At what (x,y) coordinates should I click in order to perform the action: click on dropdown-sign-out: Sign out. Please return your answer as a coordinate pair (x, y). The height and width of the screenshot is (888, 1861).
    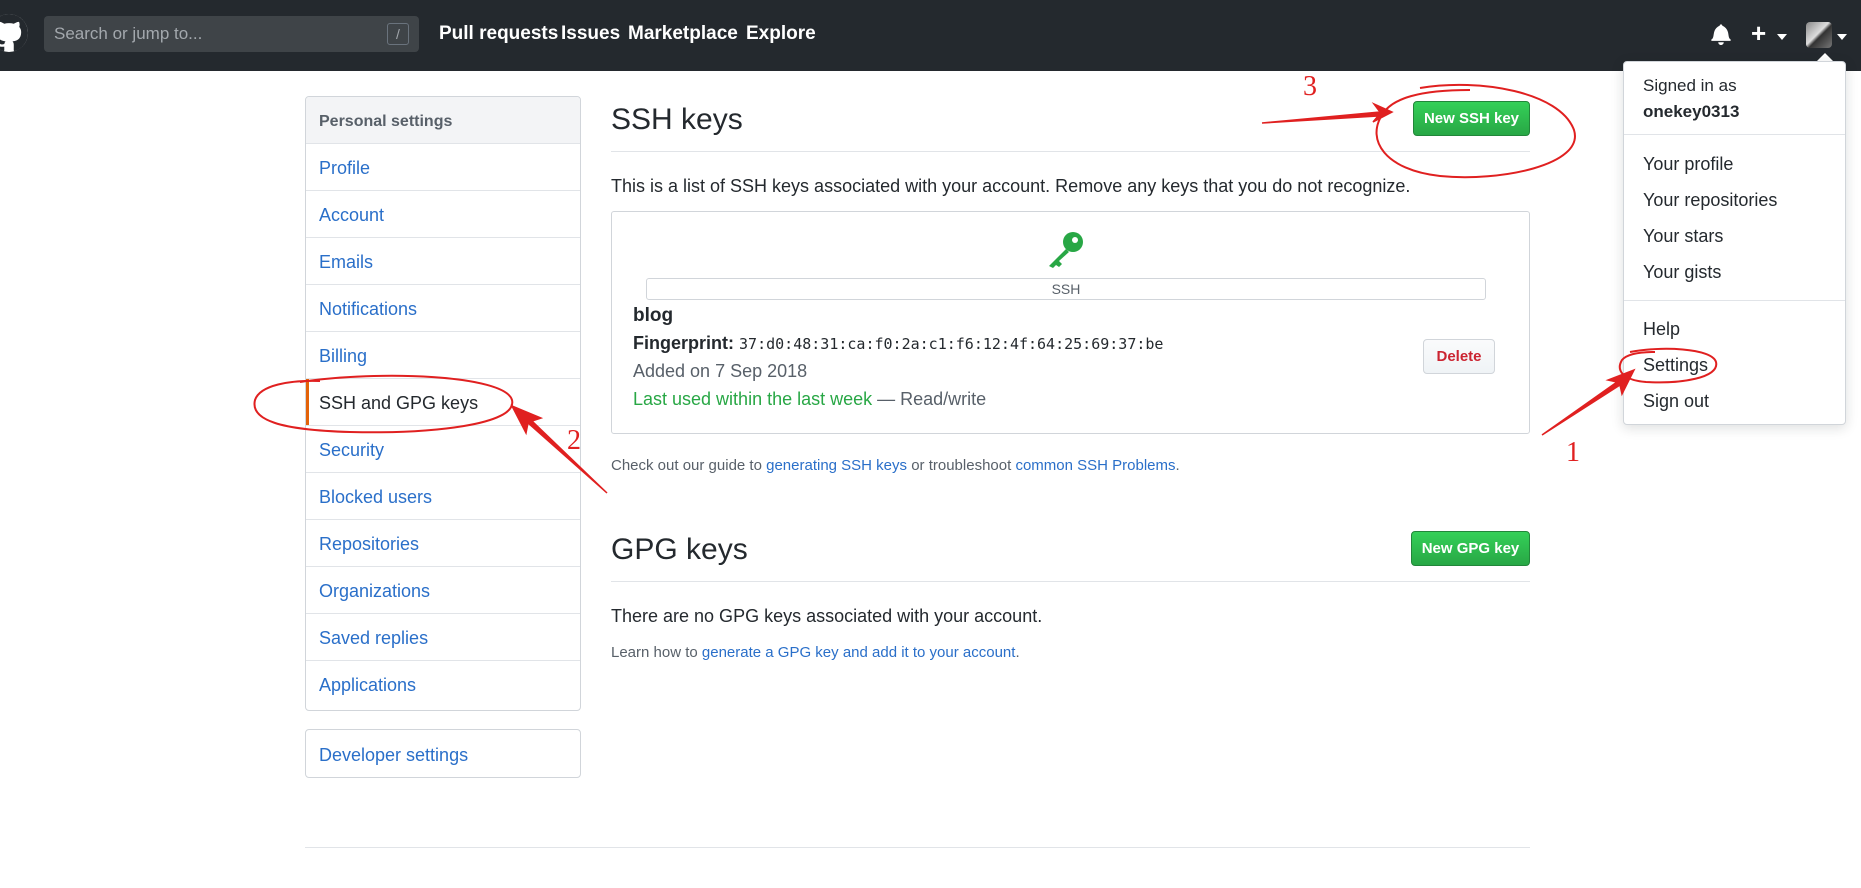
    Looking at the image, I should click on (1676, 401).